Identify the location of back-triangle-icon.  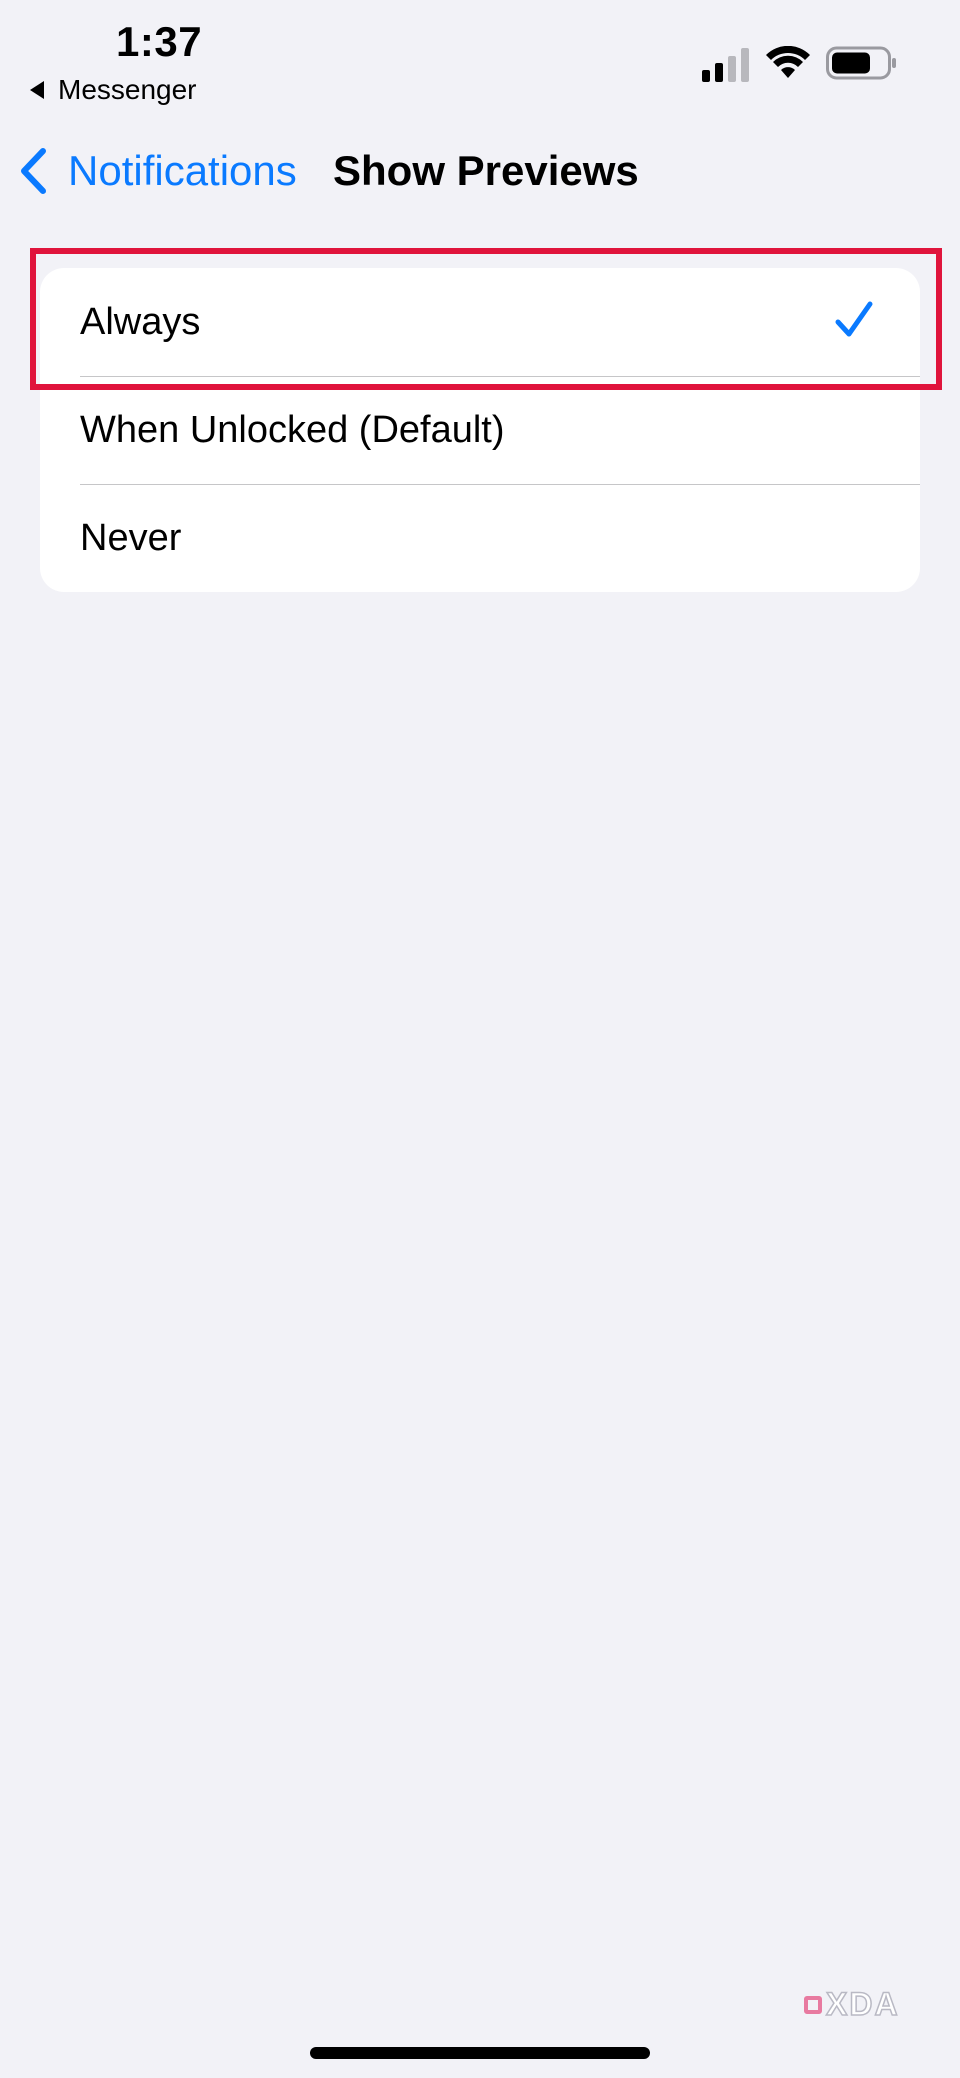
(37, 90).